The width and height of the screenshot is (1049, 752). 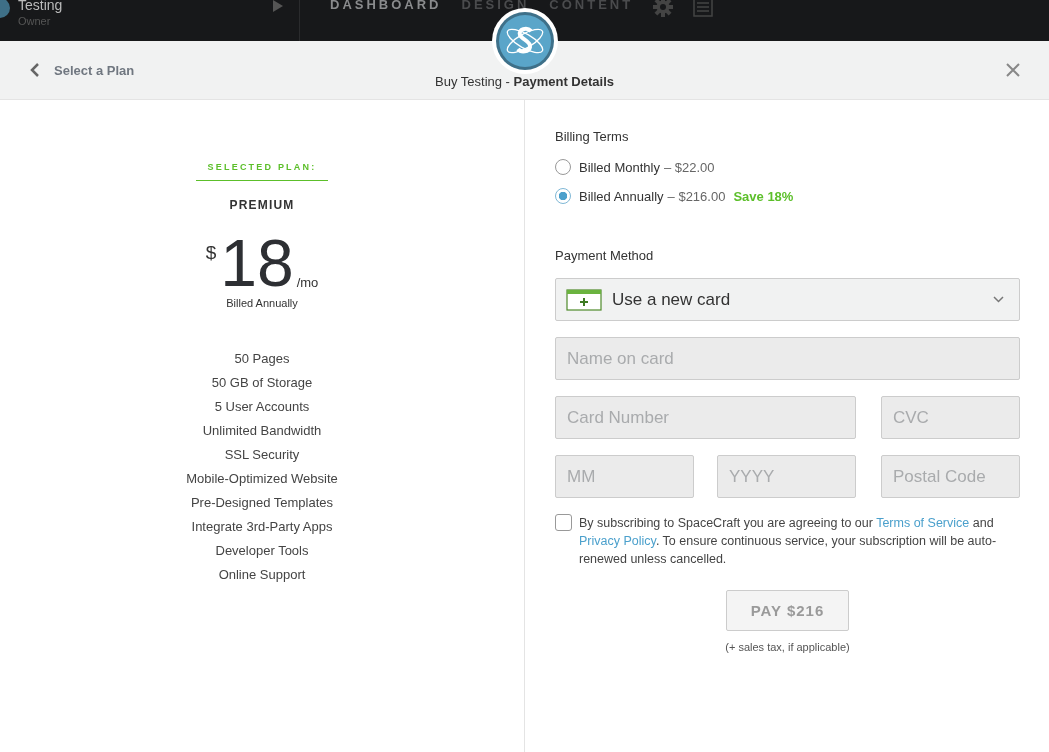 I want to click on input-field: Postal Code, so click(x=950, y=476).